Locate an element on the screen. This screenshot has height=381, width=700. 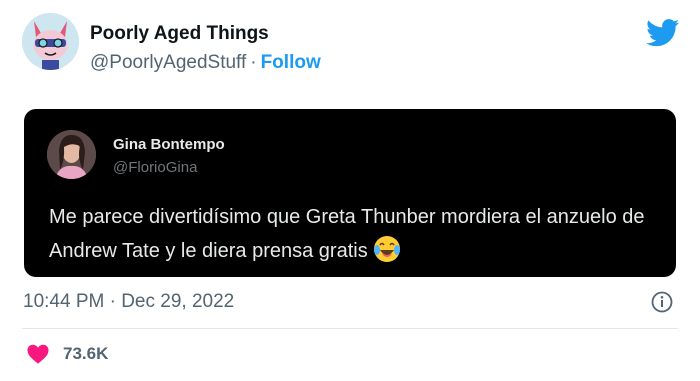
info-icon is located at coordinates (662, 302).